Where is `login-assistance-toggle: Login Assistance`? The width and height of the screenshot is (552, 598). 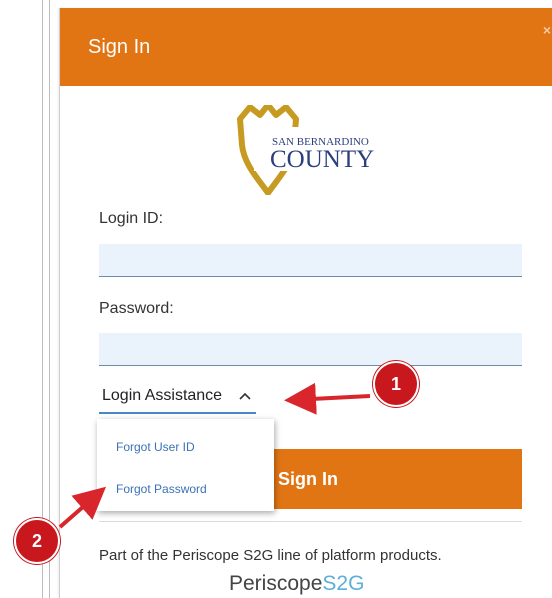 login-assistance-toggle: Login Assistance is located at coordinates (178, 398).